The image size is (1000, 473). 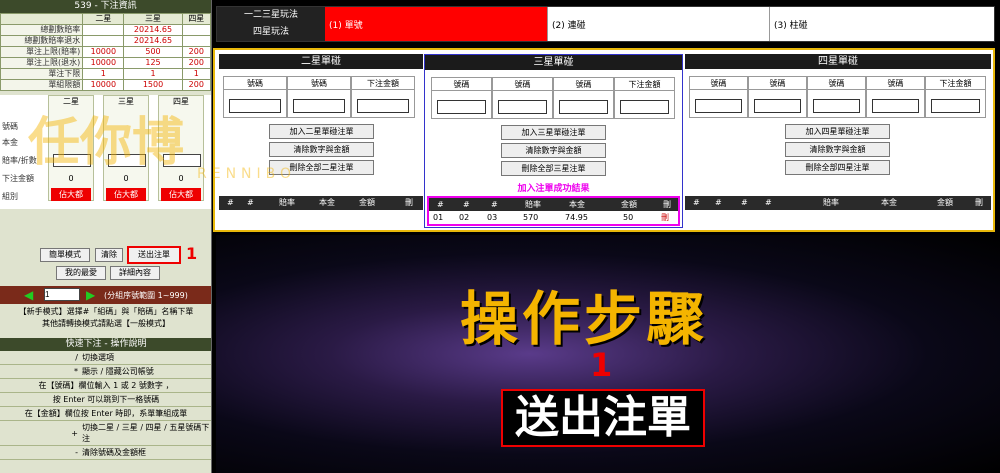 I want to click on zero-value: 0, so click(x=71, y=178).